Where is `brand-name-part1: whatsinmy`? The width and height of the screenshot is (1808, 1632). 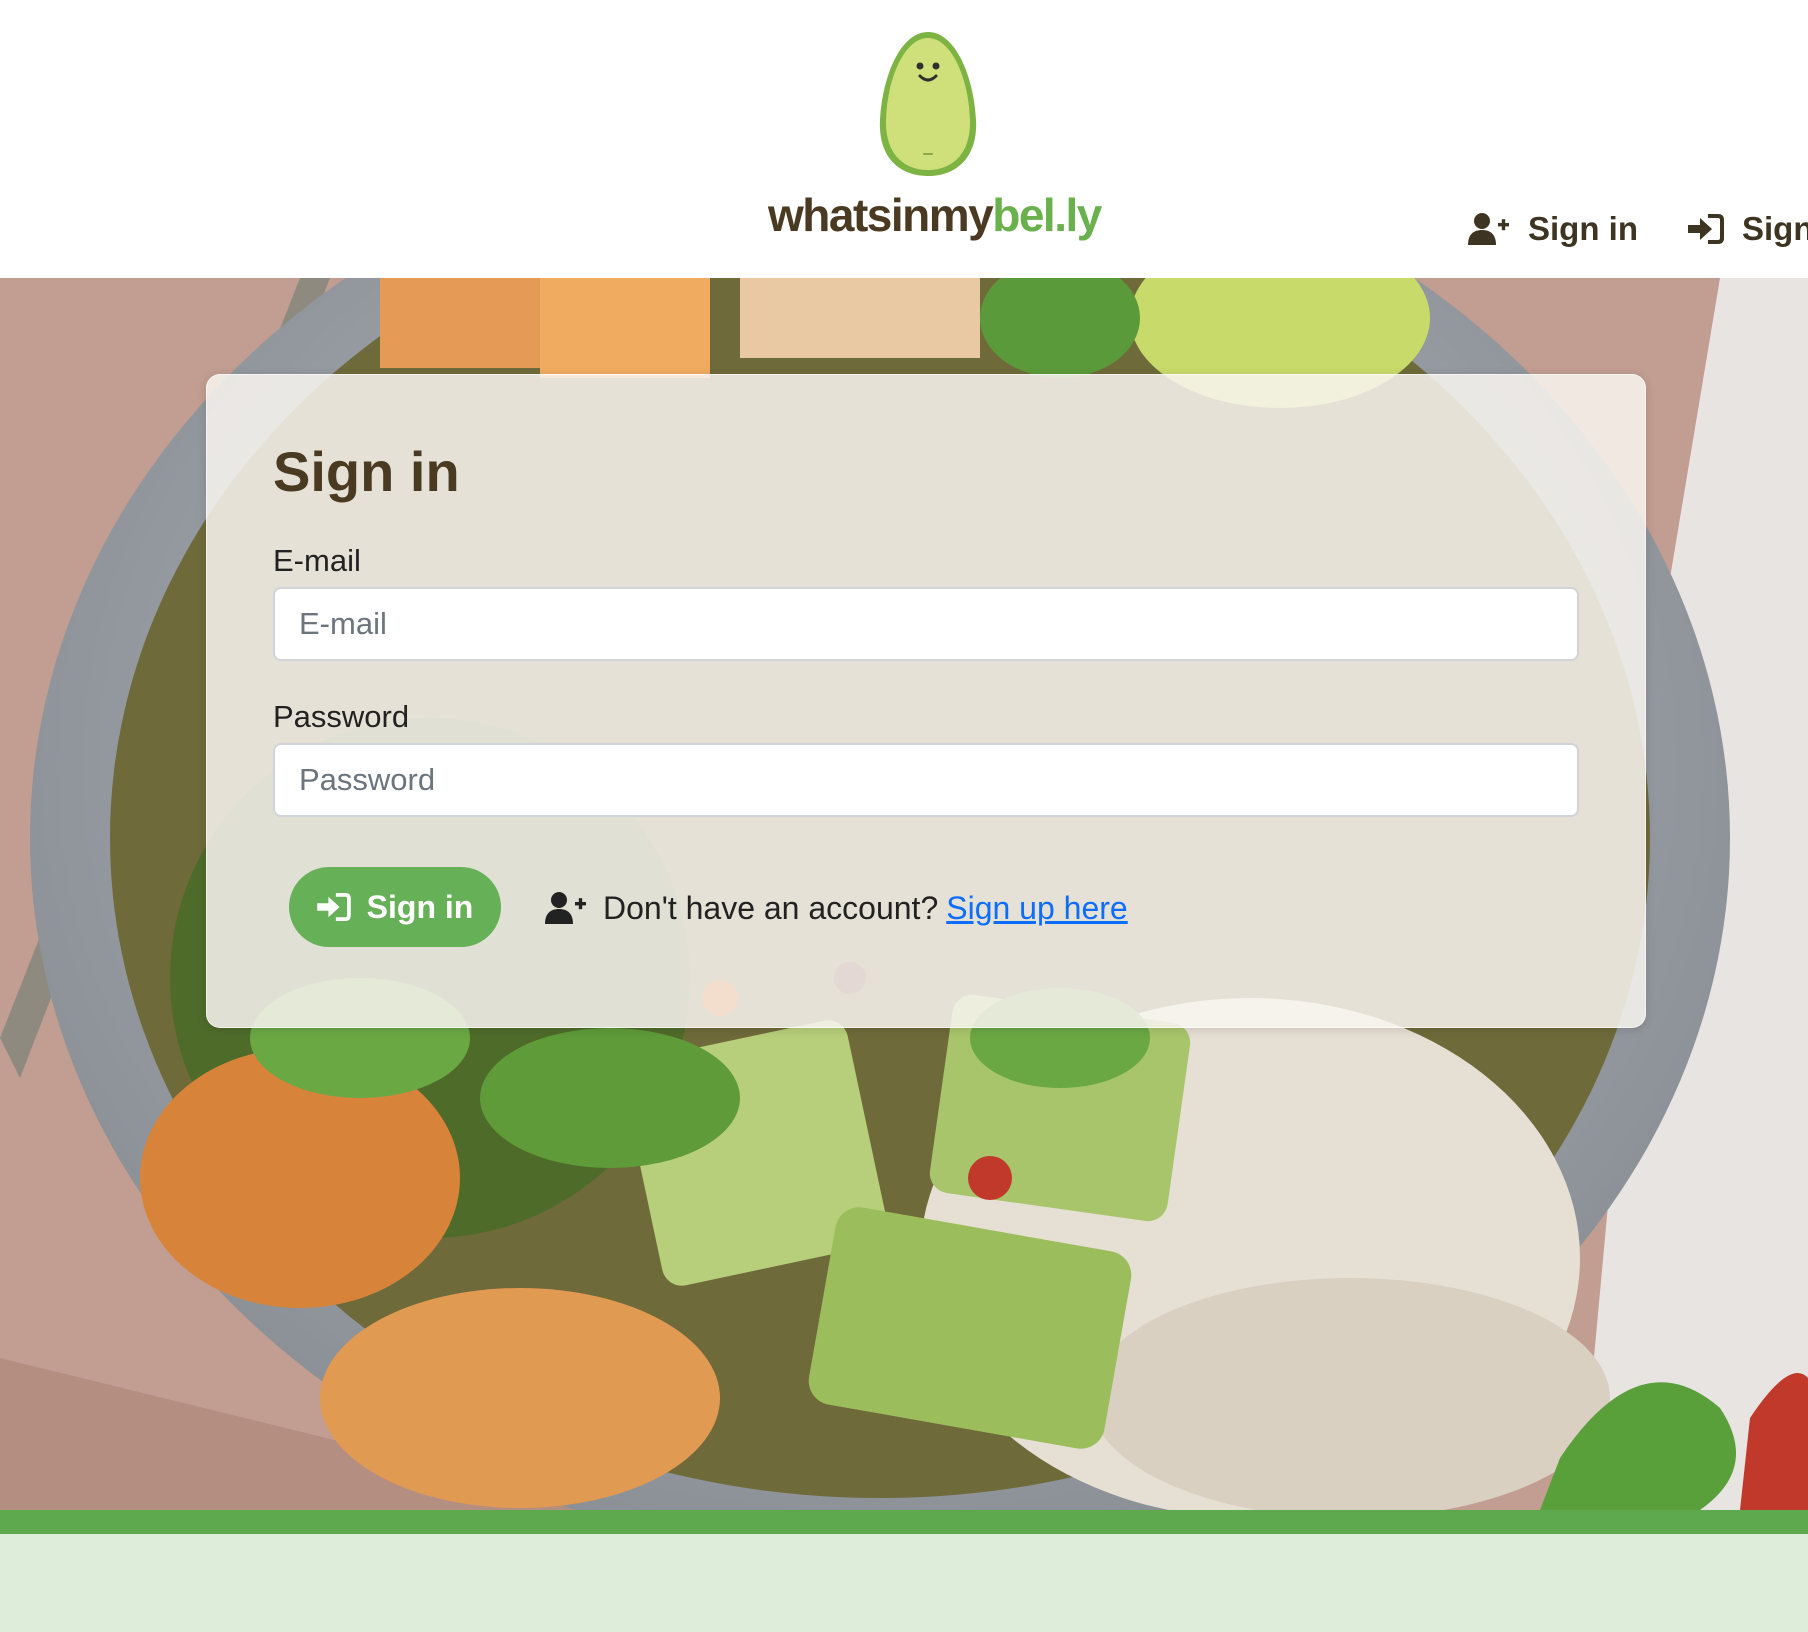
brand-name-part1: whatsinmy is located at coordinates (881, 215).